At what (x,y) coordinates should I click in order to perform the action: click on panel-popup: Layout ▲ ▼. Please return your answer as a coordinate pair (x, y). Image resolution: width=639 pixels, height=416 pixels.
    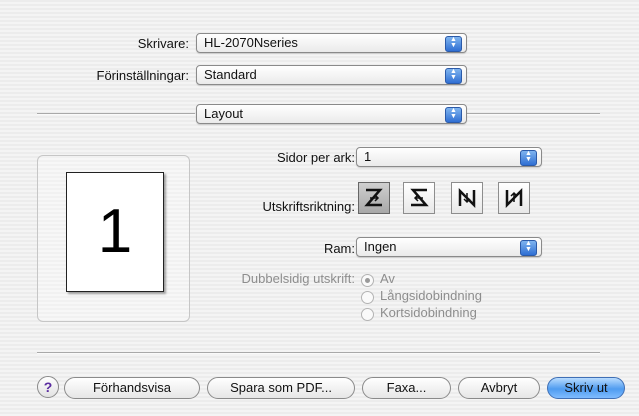
    Looking at the image, I should click on (331, 114).